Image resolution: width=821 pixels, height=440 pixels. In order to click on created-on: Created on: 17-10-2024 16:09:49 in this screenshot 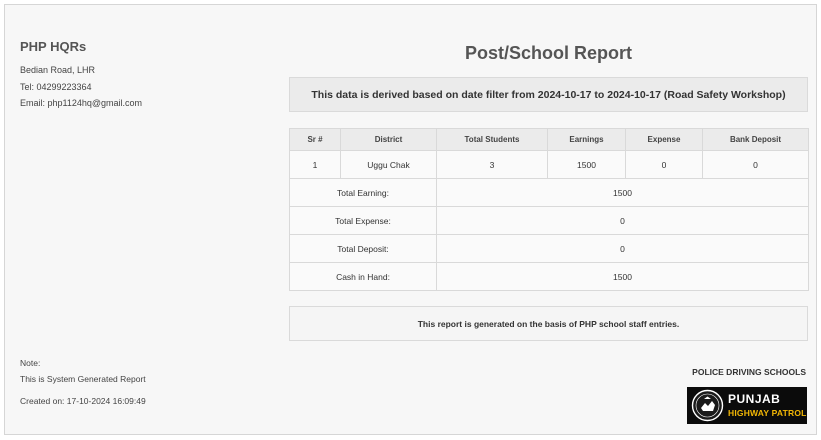, I will do `click(83, 401)`.